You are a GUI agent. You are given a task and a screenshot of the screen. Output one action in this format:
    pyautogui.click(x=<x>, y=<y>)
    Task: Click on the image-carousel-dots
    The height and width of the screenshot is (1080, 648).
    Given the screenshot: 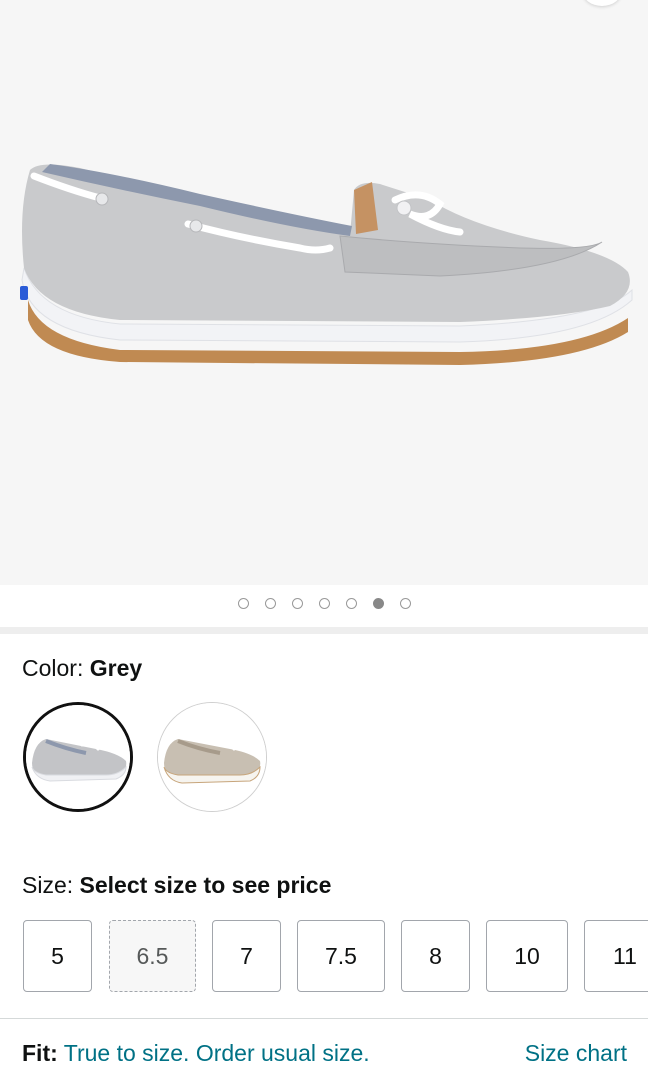 What is the action you would take?
    pyautogui.click(x=324, y=605)
    